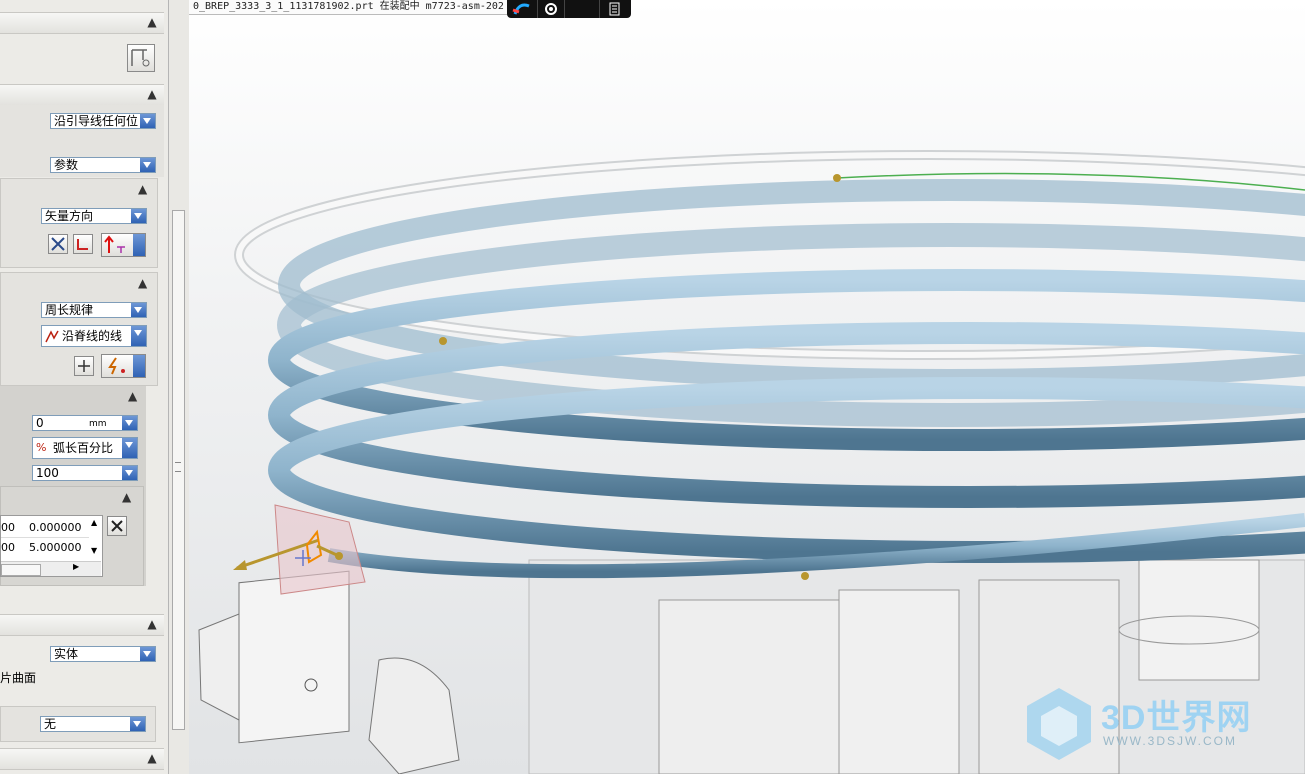 The width and height of the screenshot is (1305, 774). I want to click on vector-type-button, so click(123, 245).